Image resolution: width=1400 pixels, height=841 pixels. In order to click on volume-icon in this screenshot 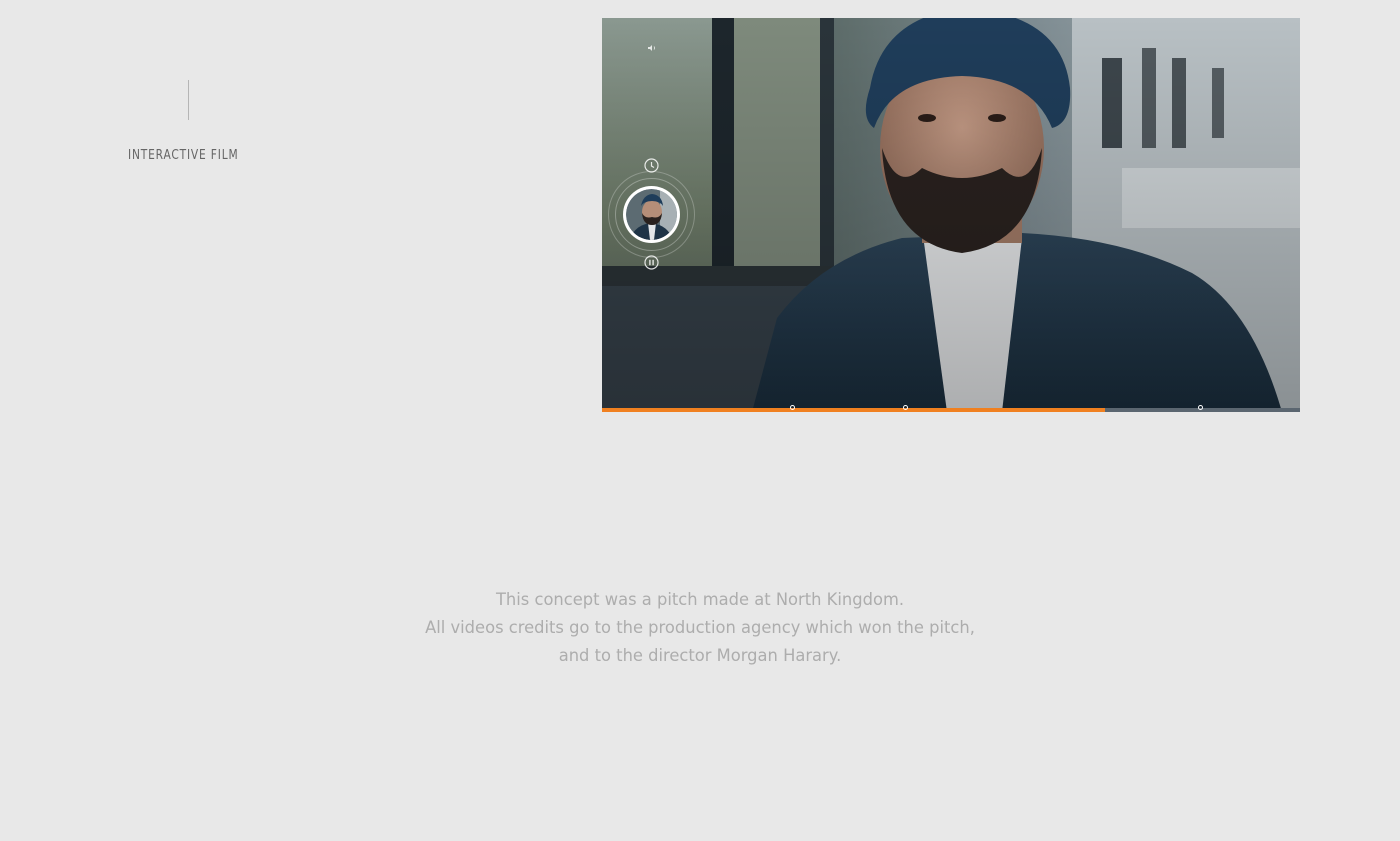, I will do `click(652, 48)`.